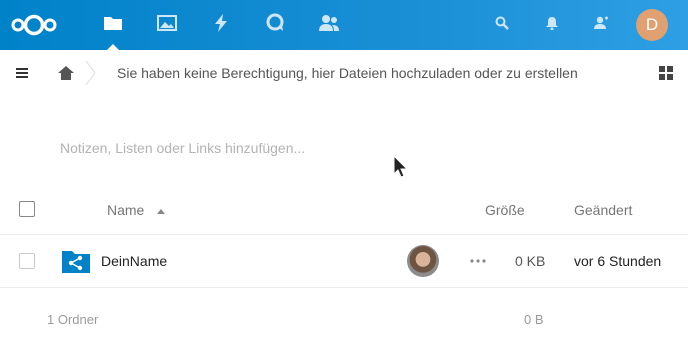 The height and width of the screenshot is (363, 688). Describe the element at coordinates (534, 319) in the screenshot. I see `summary-total-size: 0 B` at that location.